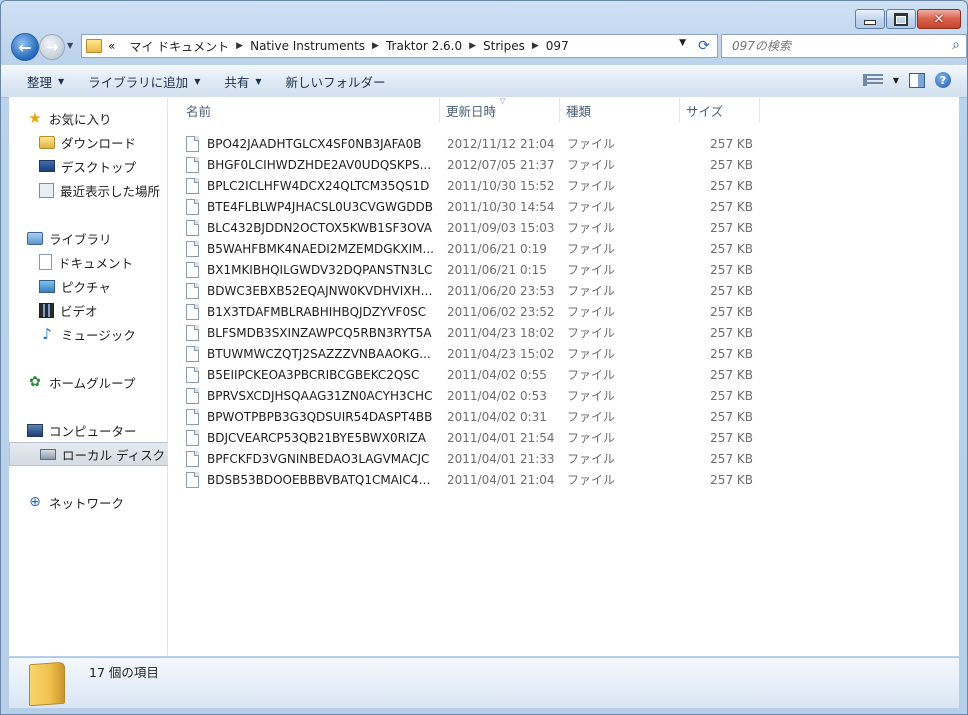 The image size is (968, 715). What do you see at coordinates (313, 374) in the screenshot?
I see `file-name: B5EIIPCKEOA3PBCRIBCGBEKC2QSC` at bounding box center [313, 374].